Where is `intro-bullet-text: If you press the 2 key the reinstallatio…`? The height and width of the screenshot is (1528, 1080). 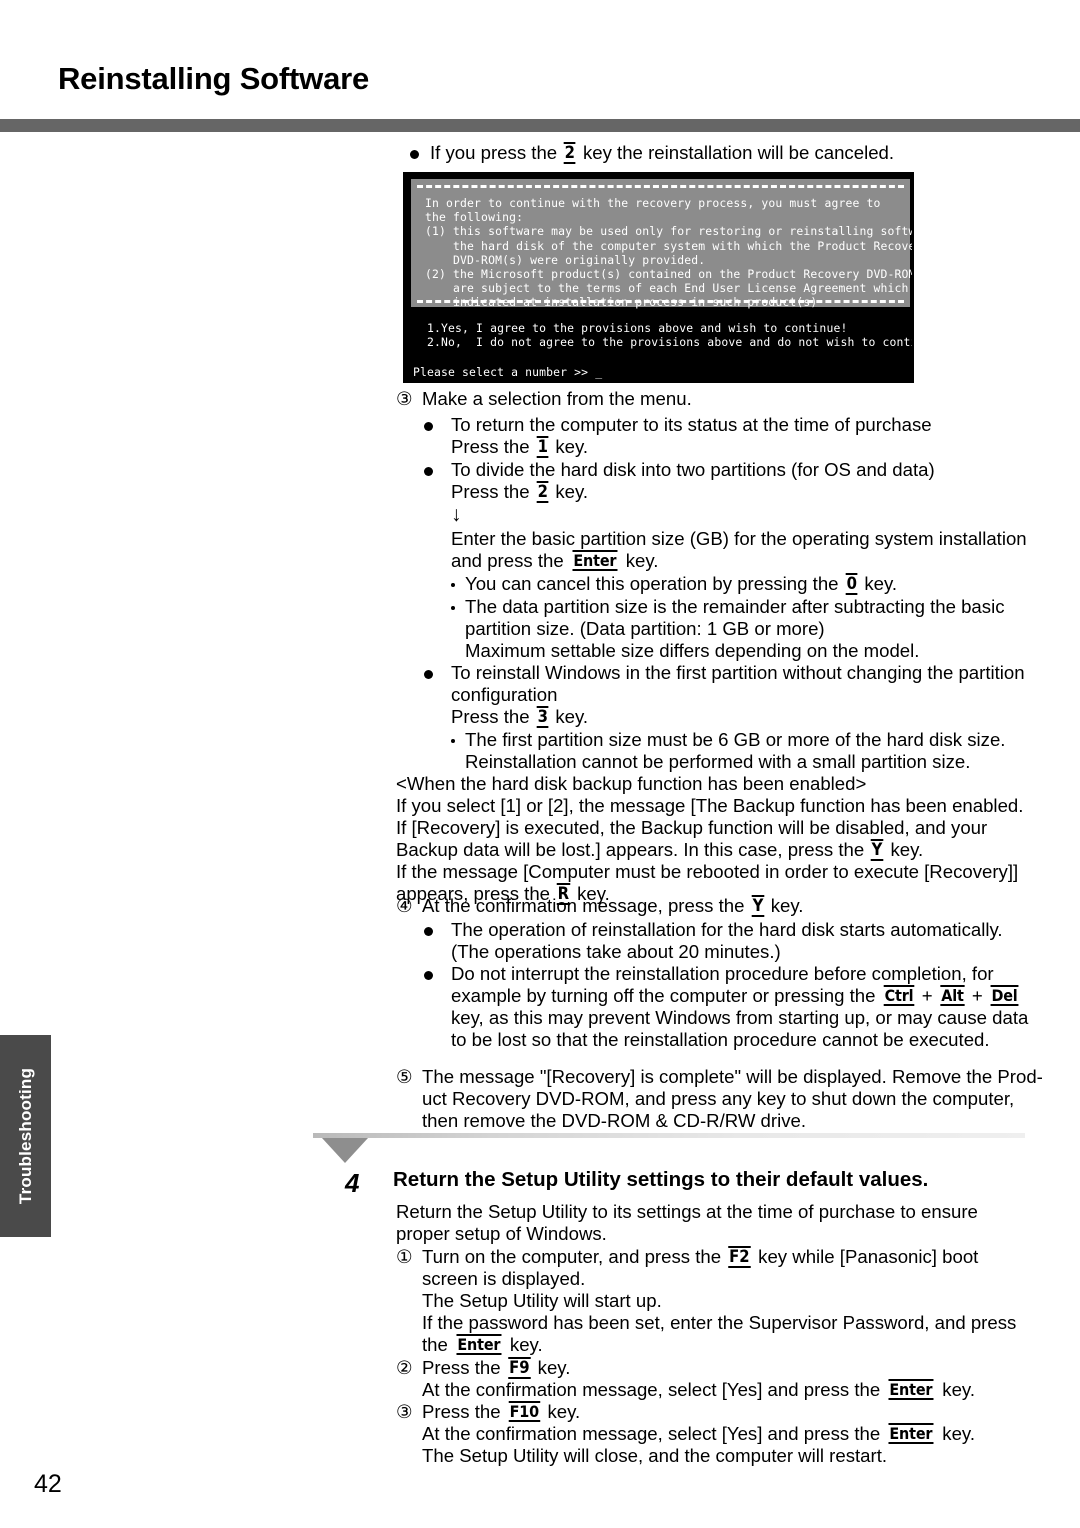
intro-bullet-text: If you press the 2 key the reinstallatio… is located at coordinates (662, 153).